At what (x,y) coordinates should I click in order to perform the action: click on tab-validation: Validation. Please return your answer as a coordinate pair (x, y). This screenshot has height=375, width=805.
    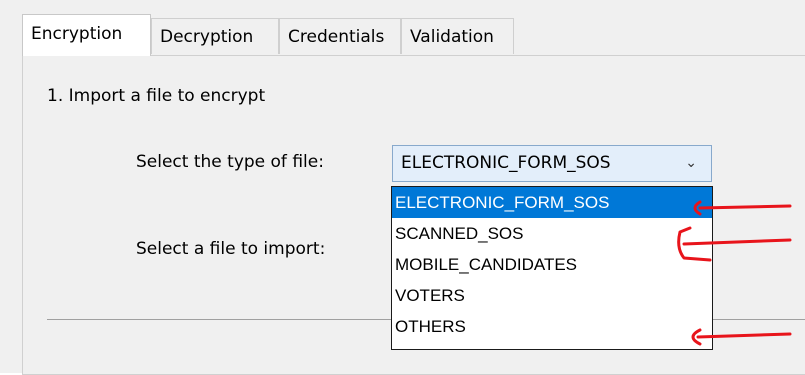
    Looking at the image, I should click on (457, 36).